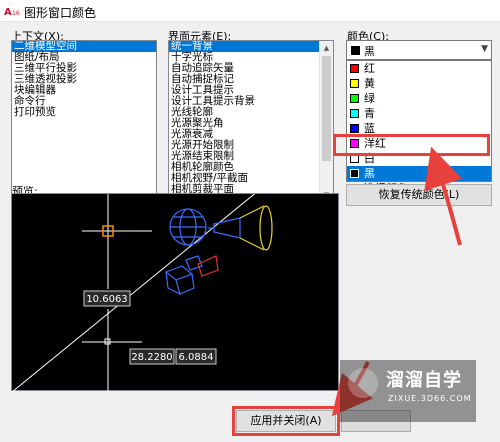 Image resolution: width=500 pixels, height=442 pixels. I want to click on watermark-url: ZIXUE.3D66.COM, so click(430, 398).